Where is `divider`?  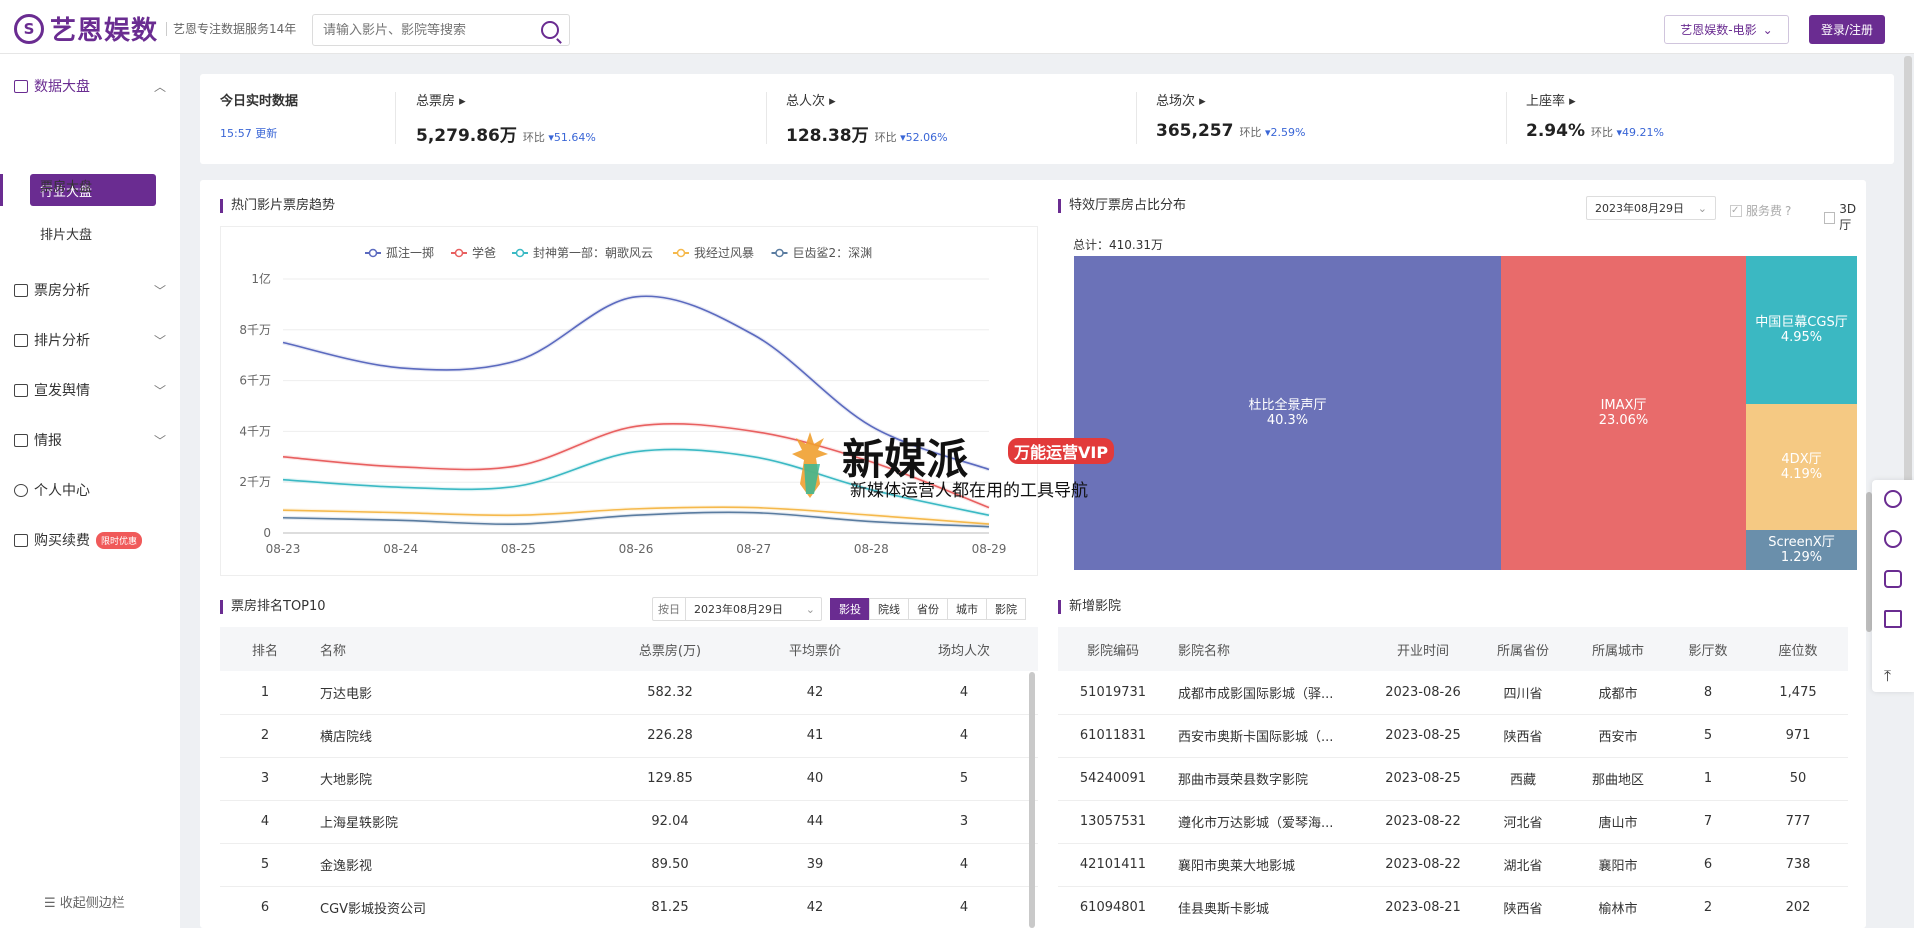 divider is located at coordinates (766, 118).